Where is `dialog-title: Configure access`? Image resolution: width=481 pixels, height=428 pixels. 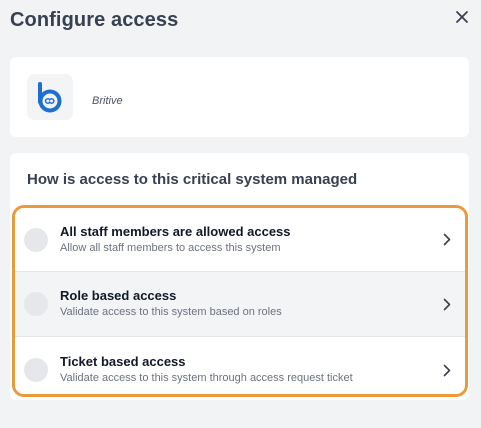
dialog-title: Configure access is located at coordinates (94, 20).